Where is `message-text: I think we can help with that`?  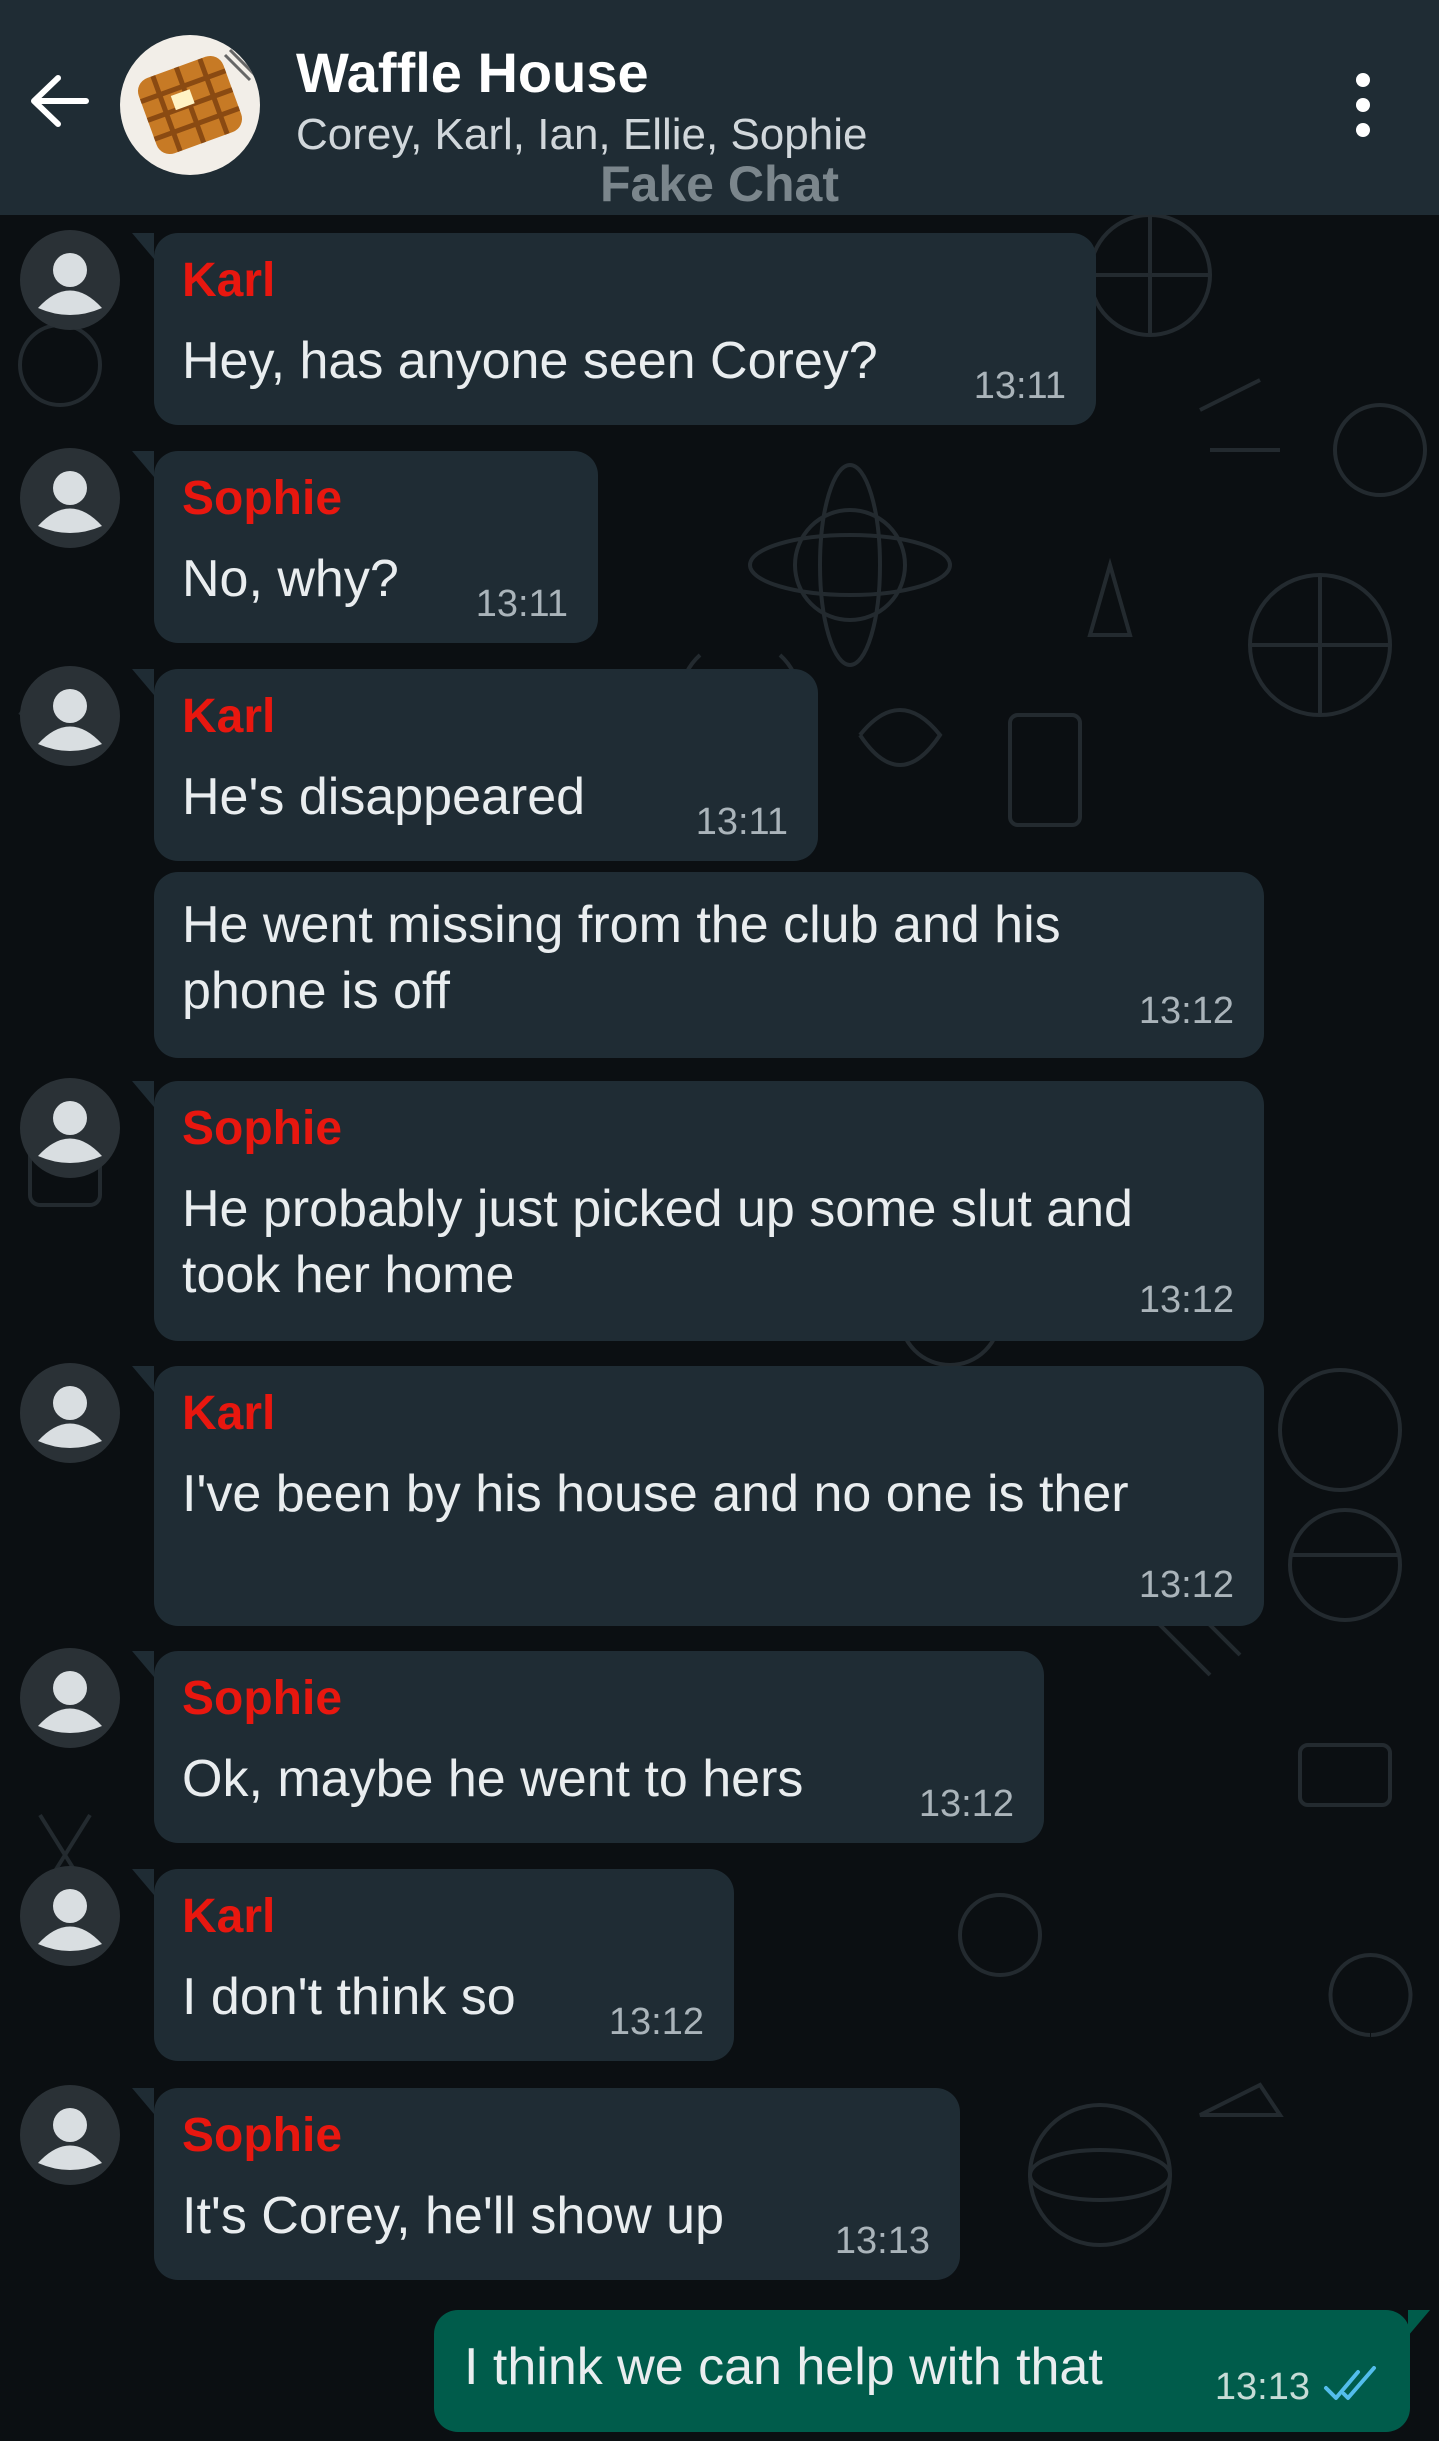 message-text: I think we can help with that is located at coordinates (783, 2367).